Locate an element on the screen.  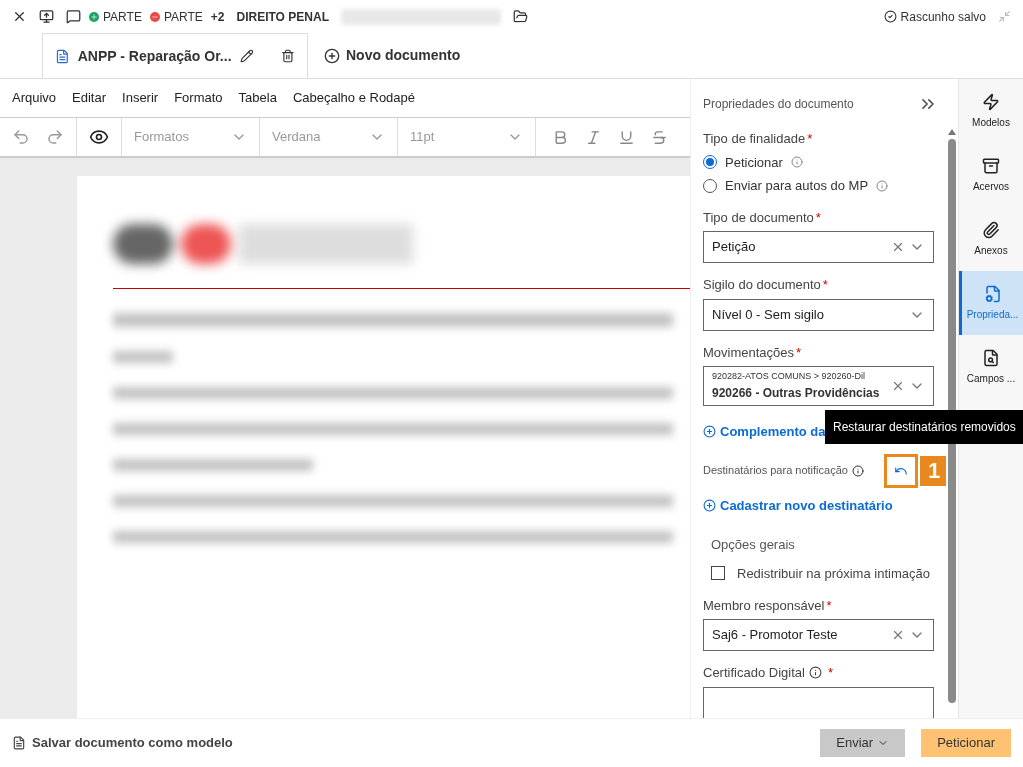
panel-title: Propriedades do documento is located at coordinates (779, 104).